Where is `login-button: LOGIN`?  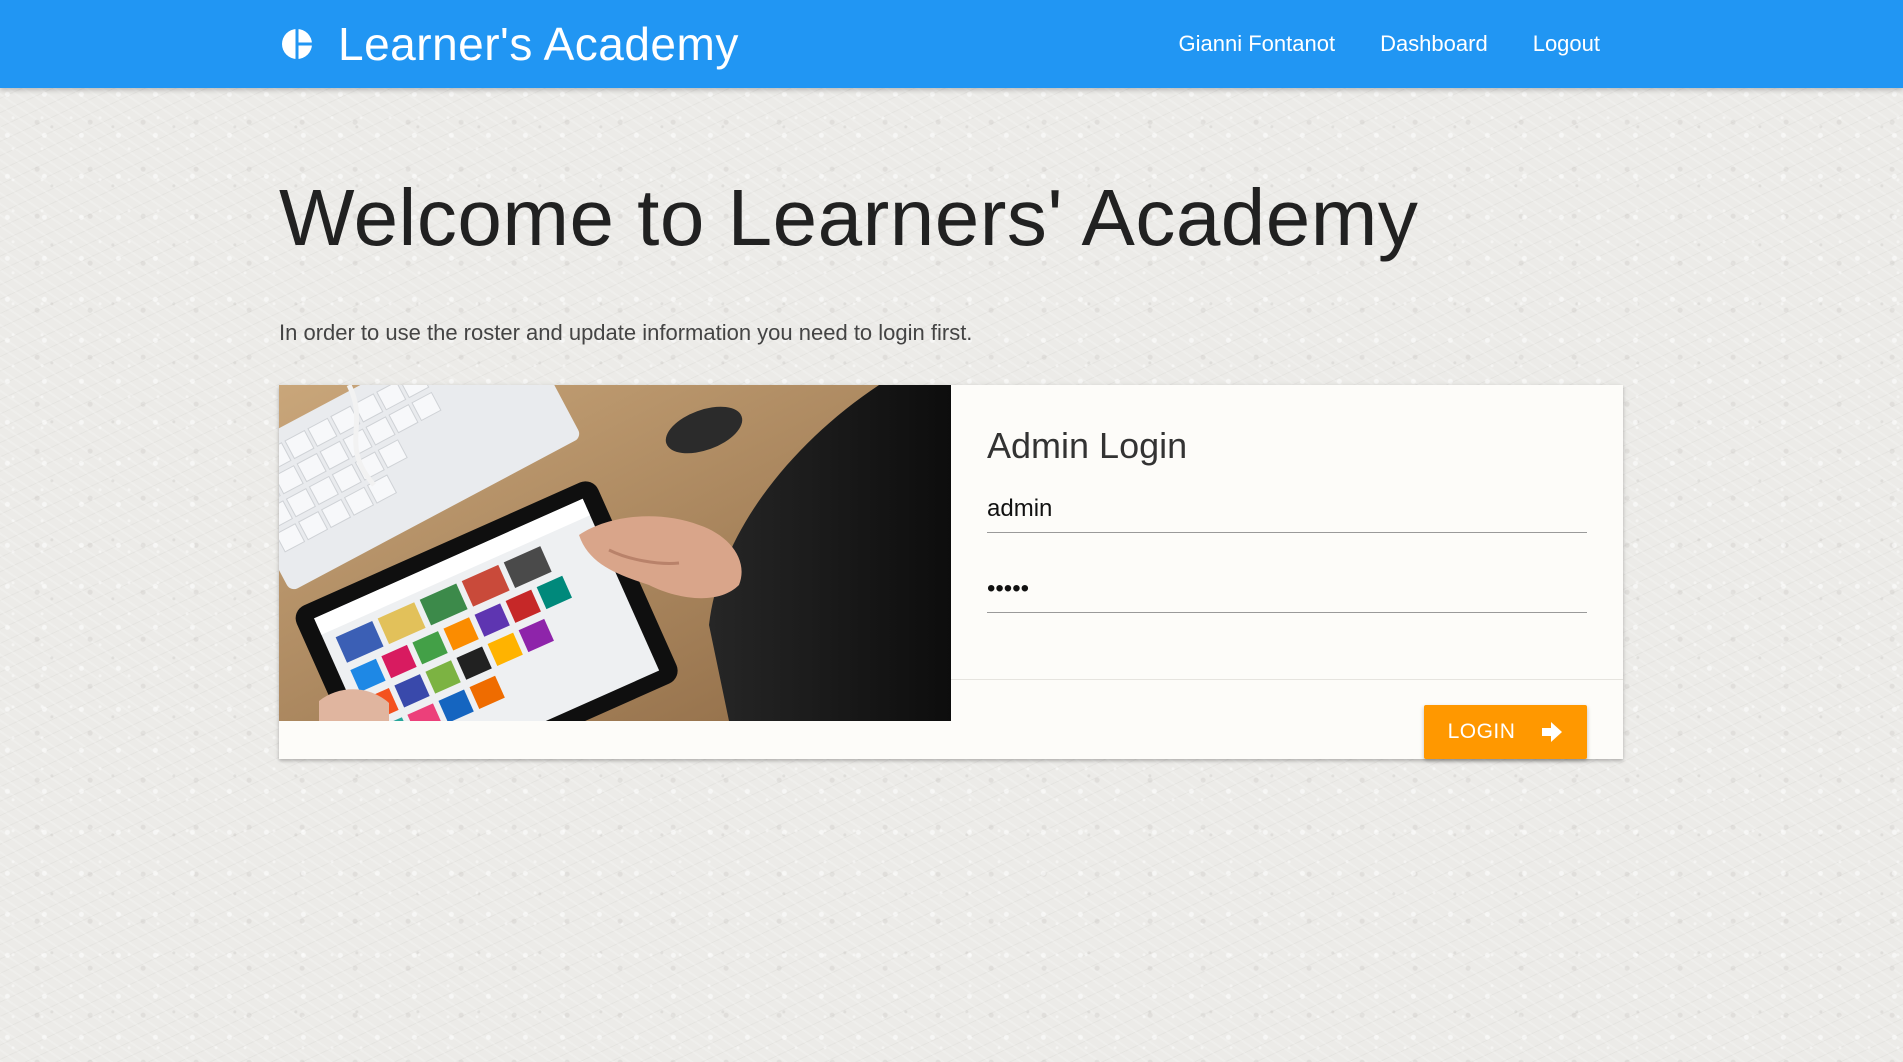 login-button: LOGIN is located at coordinates (1505, 732).